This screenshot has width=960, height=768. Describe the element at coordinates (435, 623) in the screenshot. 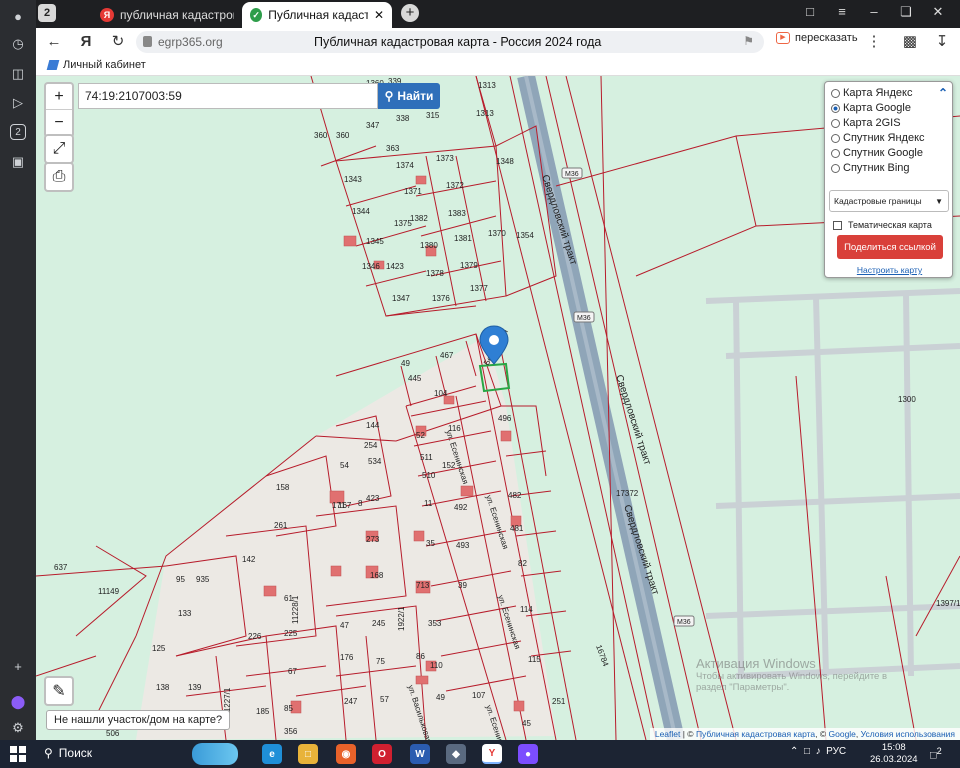

I see `parcel-label: 353` at that location.